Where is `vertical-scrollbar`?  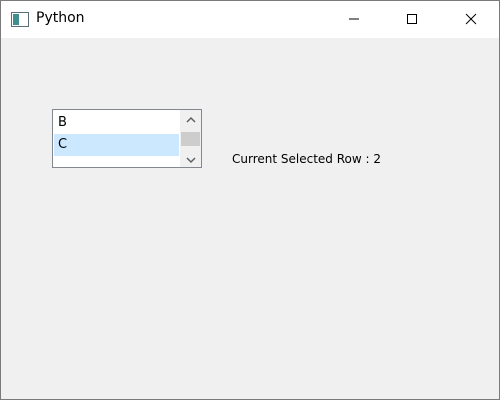 vertical-scrollbar is located at coordinates (190, 138).